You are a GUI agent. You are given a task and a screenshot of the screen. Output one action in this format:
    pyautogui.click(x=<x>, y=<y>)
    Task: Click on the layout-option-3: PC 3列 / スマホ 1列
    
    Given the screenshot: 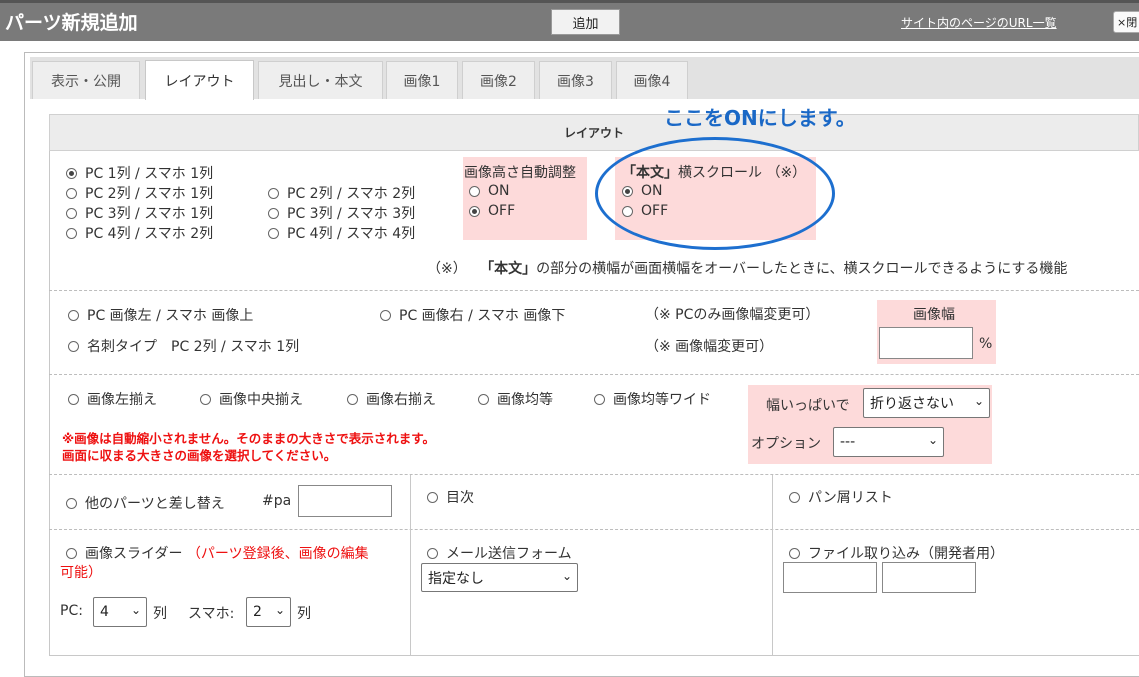 What is the action you would take?
    pyautogui.click(x=139, y=213)
    